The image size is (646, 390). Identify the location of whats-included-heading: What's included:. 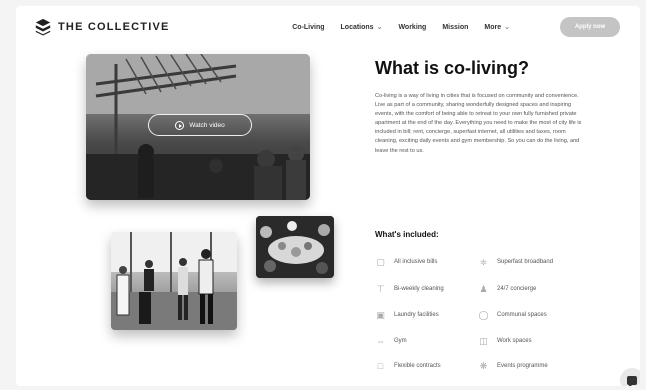
(407, 234).